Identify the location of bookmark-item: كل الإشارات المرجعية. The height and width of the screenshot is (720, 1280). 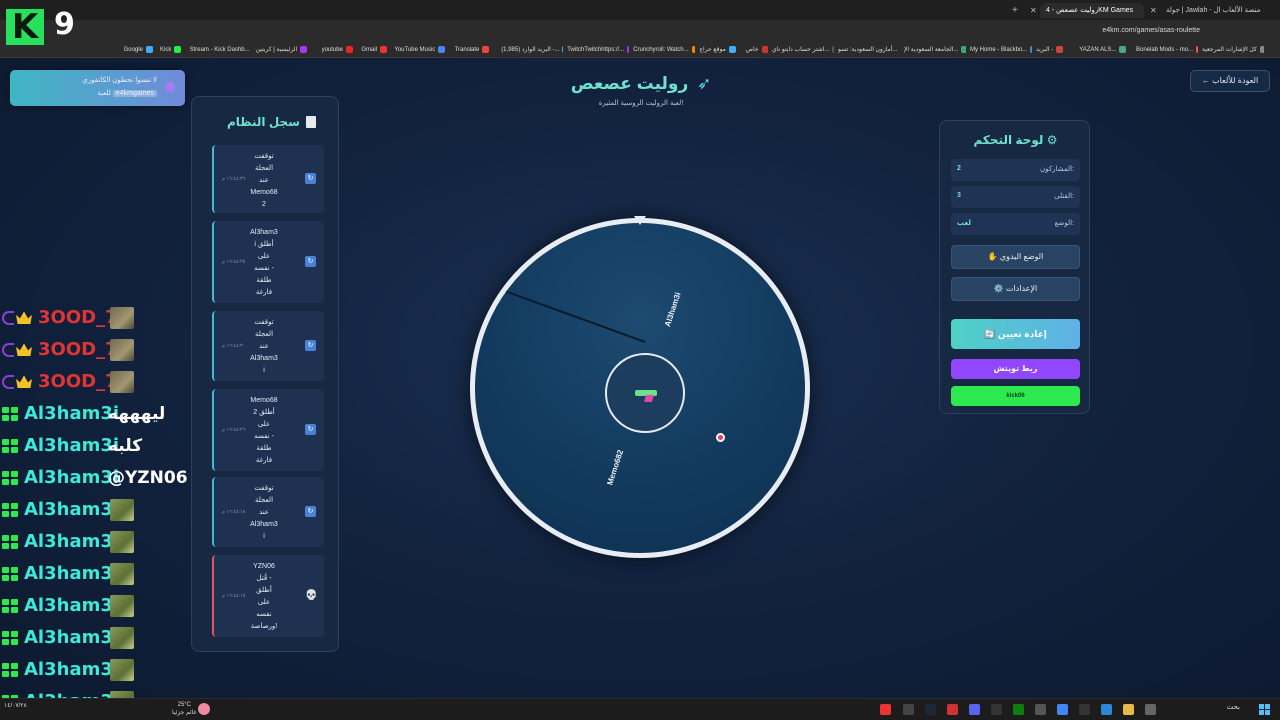
(1233, 50).